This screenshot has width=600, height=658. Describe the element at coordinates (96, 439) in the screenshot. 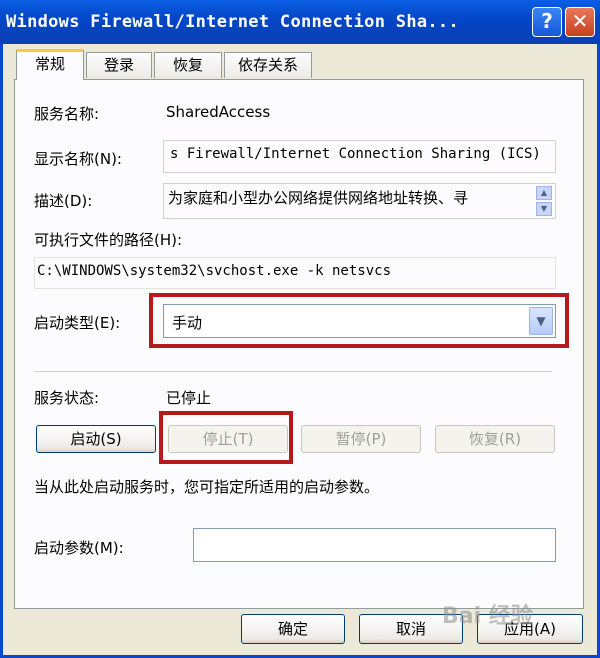

I see `start-button: 启动(S)` at that location.